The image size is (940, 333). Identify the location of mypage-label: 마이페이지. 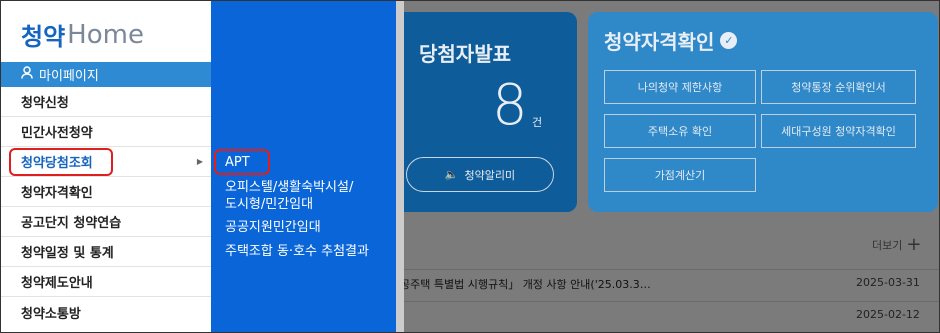
(69, 76).